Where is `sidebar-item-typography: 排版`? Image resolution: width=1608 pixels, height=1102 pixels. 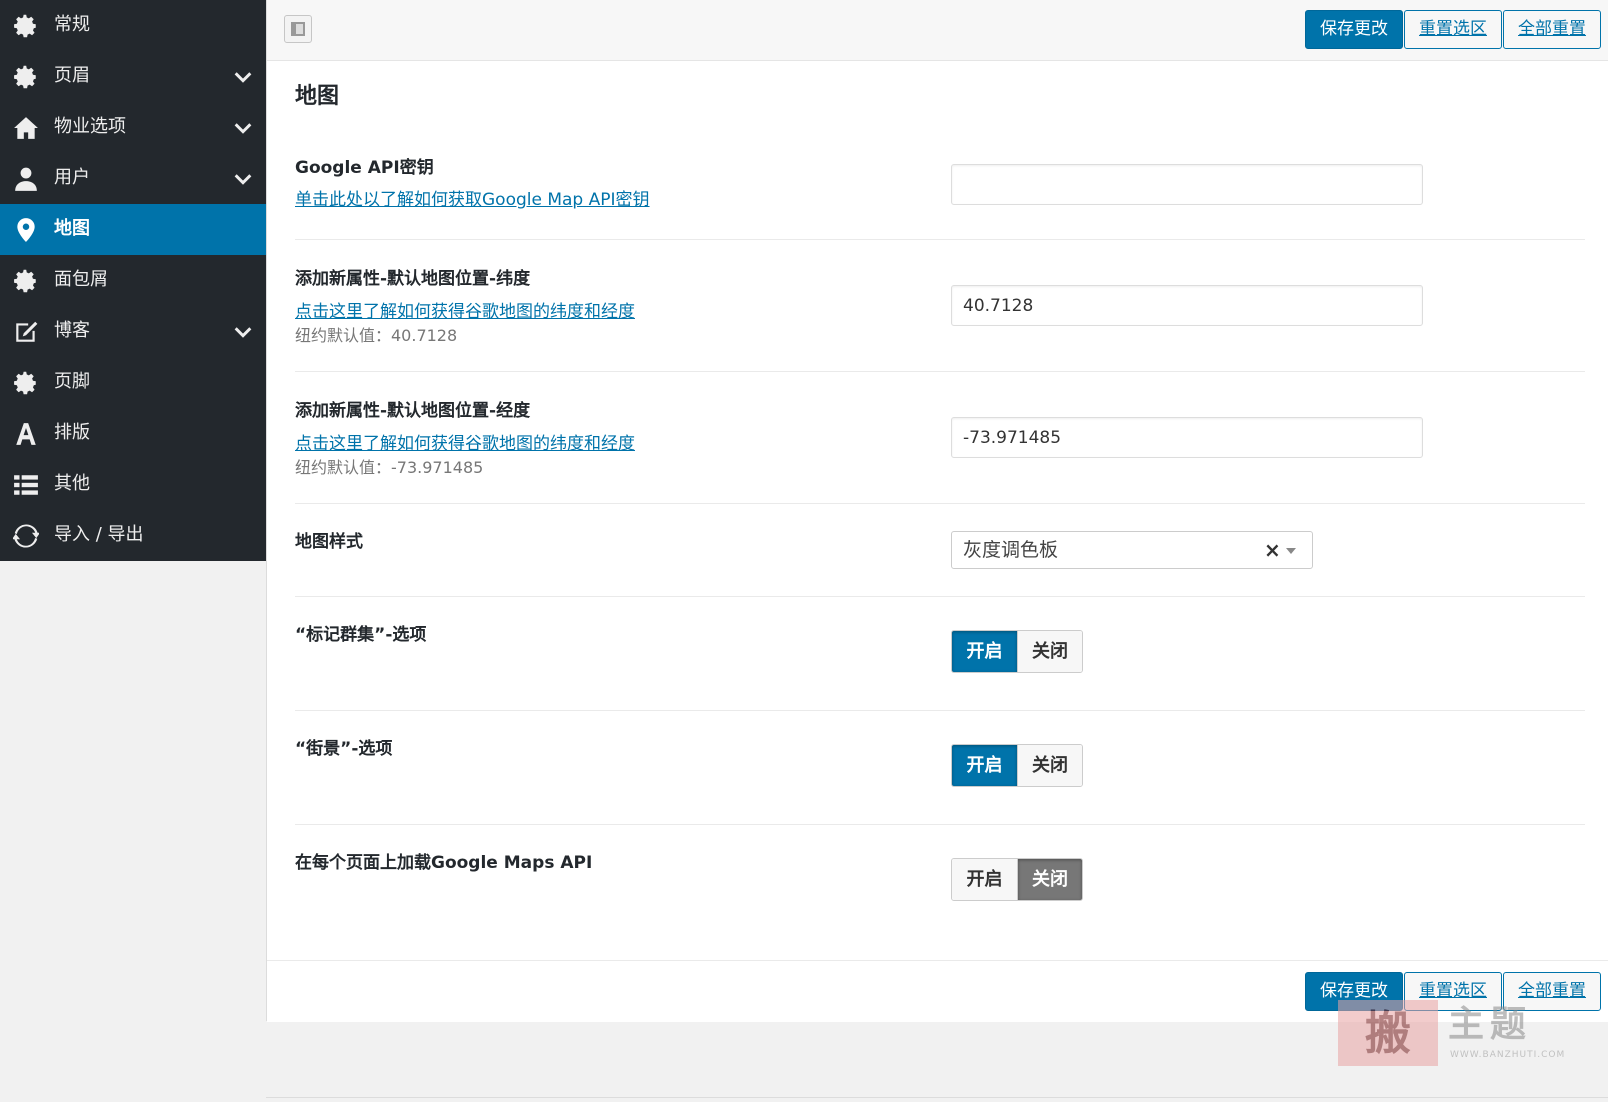 sidebar-item-typography: 排版 is located at coordinates (133, 433).